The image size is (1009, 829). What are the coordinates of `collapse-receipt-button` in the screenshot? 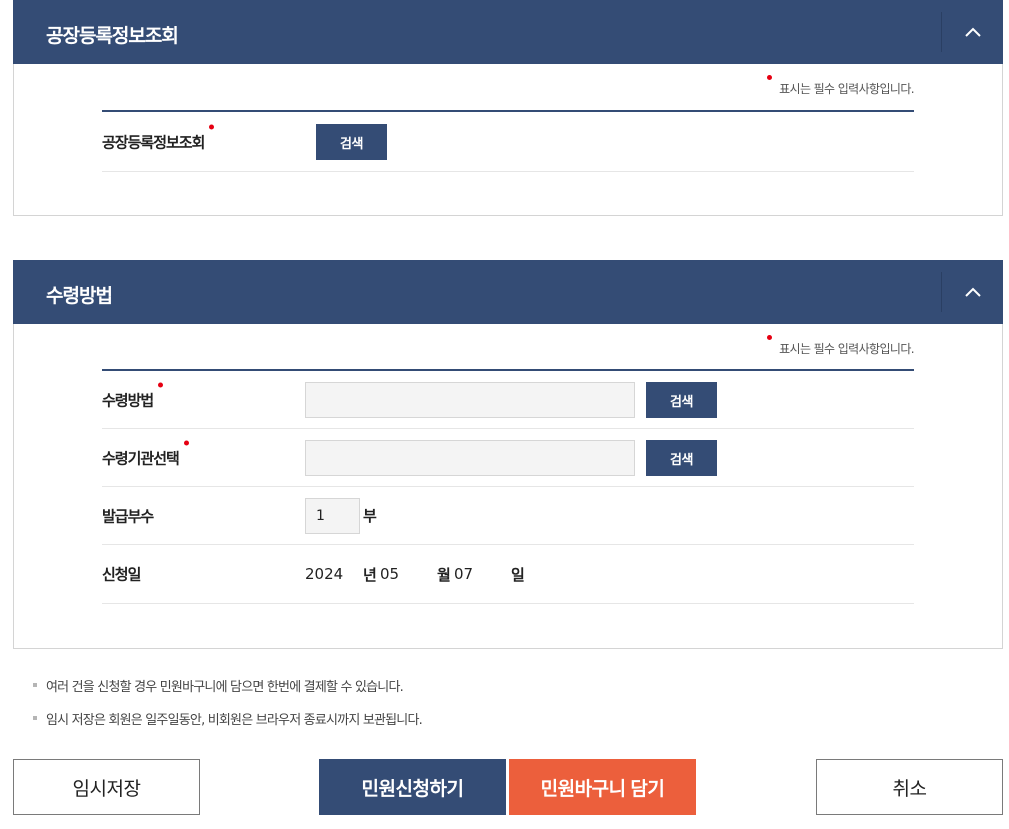 It's located at (972, 292).